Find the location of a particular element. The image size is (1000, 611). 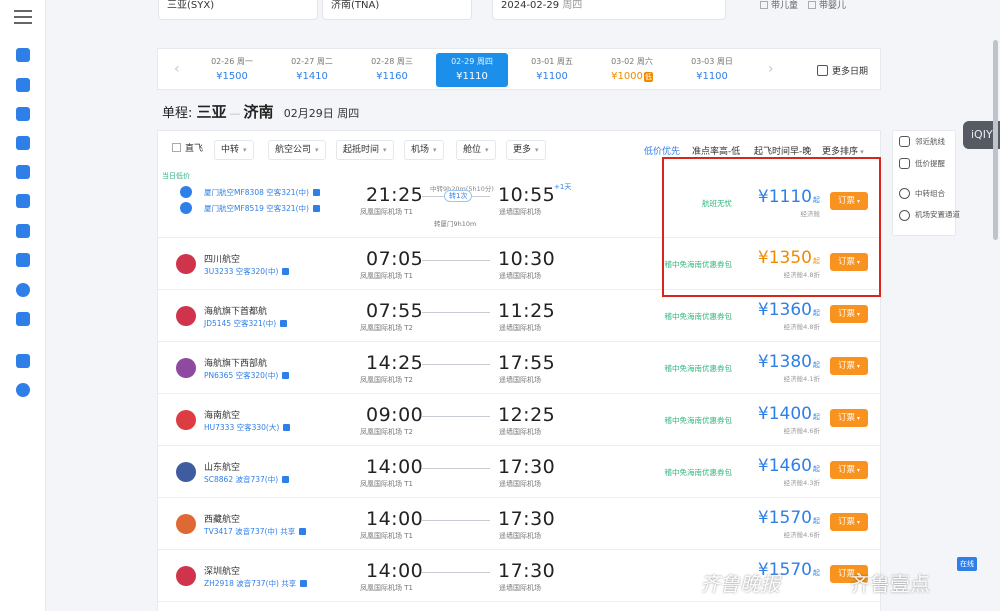

date-tab: 03-03 周日 ¥1100 is located at coordinates (712, 70).